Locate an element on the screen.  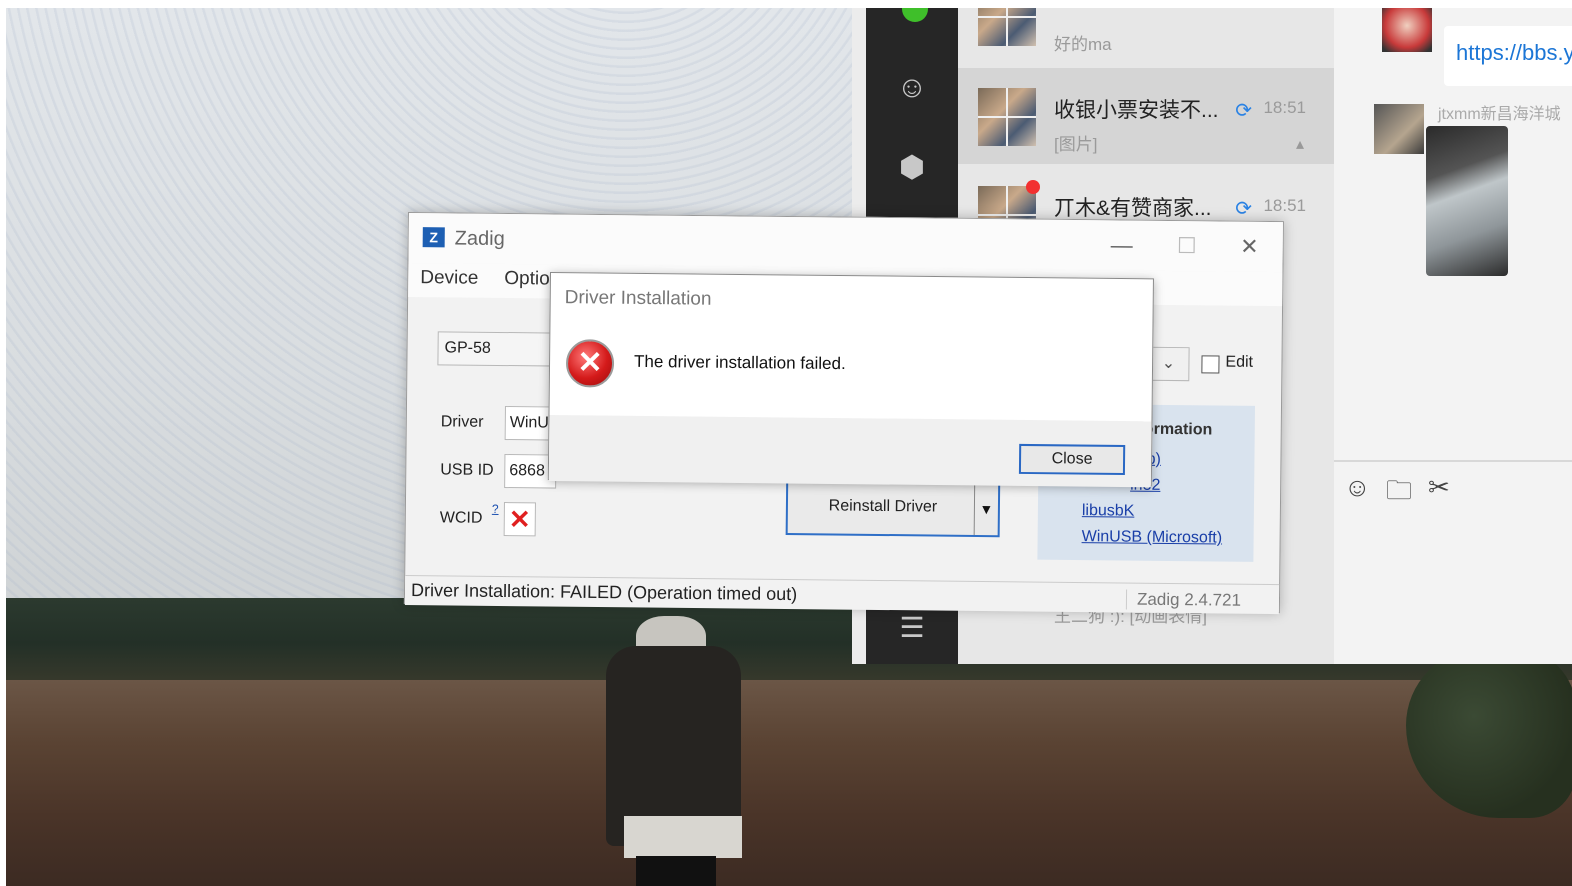
device-select: GP-58 is located at coordinates (497, 349).